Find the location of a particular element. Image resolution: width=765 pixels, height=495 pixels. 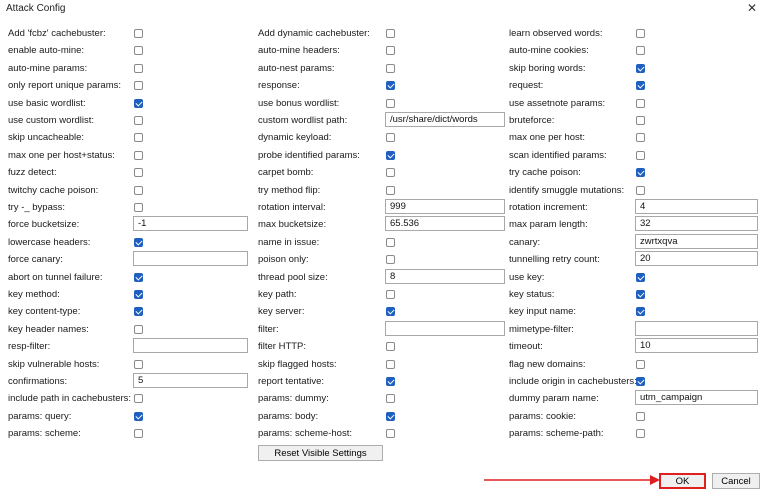

red-arrow-annotation is located at coordinates (572, 480).